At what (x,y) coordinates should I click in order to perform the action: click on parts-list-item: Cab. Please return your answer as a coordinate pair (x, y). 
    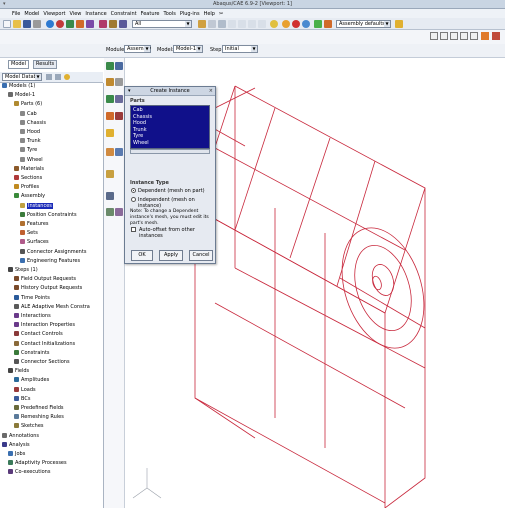
    Looking at the image, I should click on (138, 110).